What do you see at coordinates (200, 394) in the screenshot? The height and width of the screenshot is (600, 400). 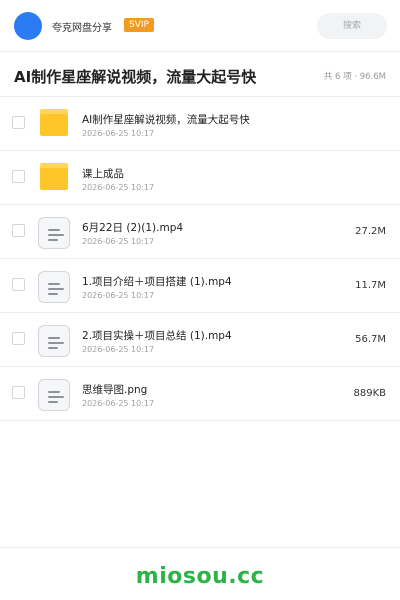 I see `file-row: 思维导图.png 2026-06-25 10:17 889KB` at bounding box center [200, 394].